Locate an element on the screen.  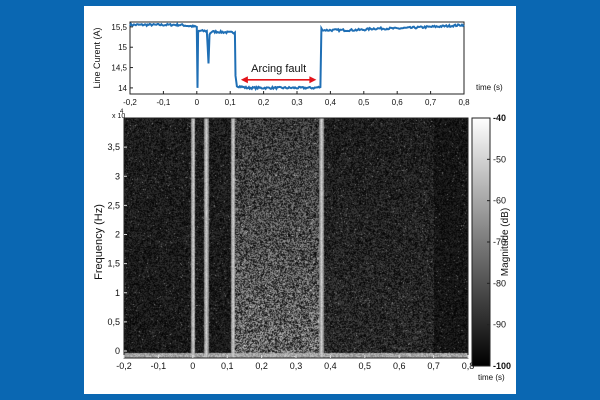
line-chart-x-tick-label: -0,2 is located at coordinates (130, 102).